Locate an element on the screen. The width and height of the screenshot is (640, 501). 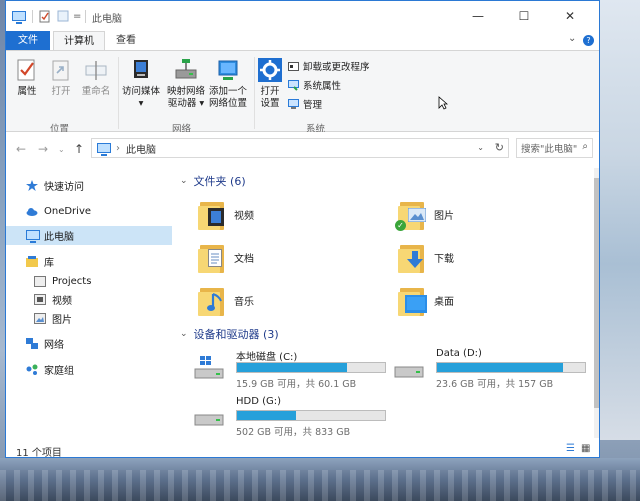
address-dropdown-chevron-icon: ⌄ is located at coordinates (480, 147).